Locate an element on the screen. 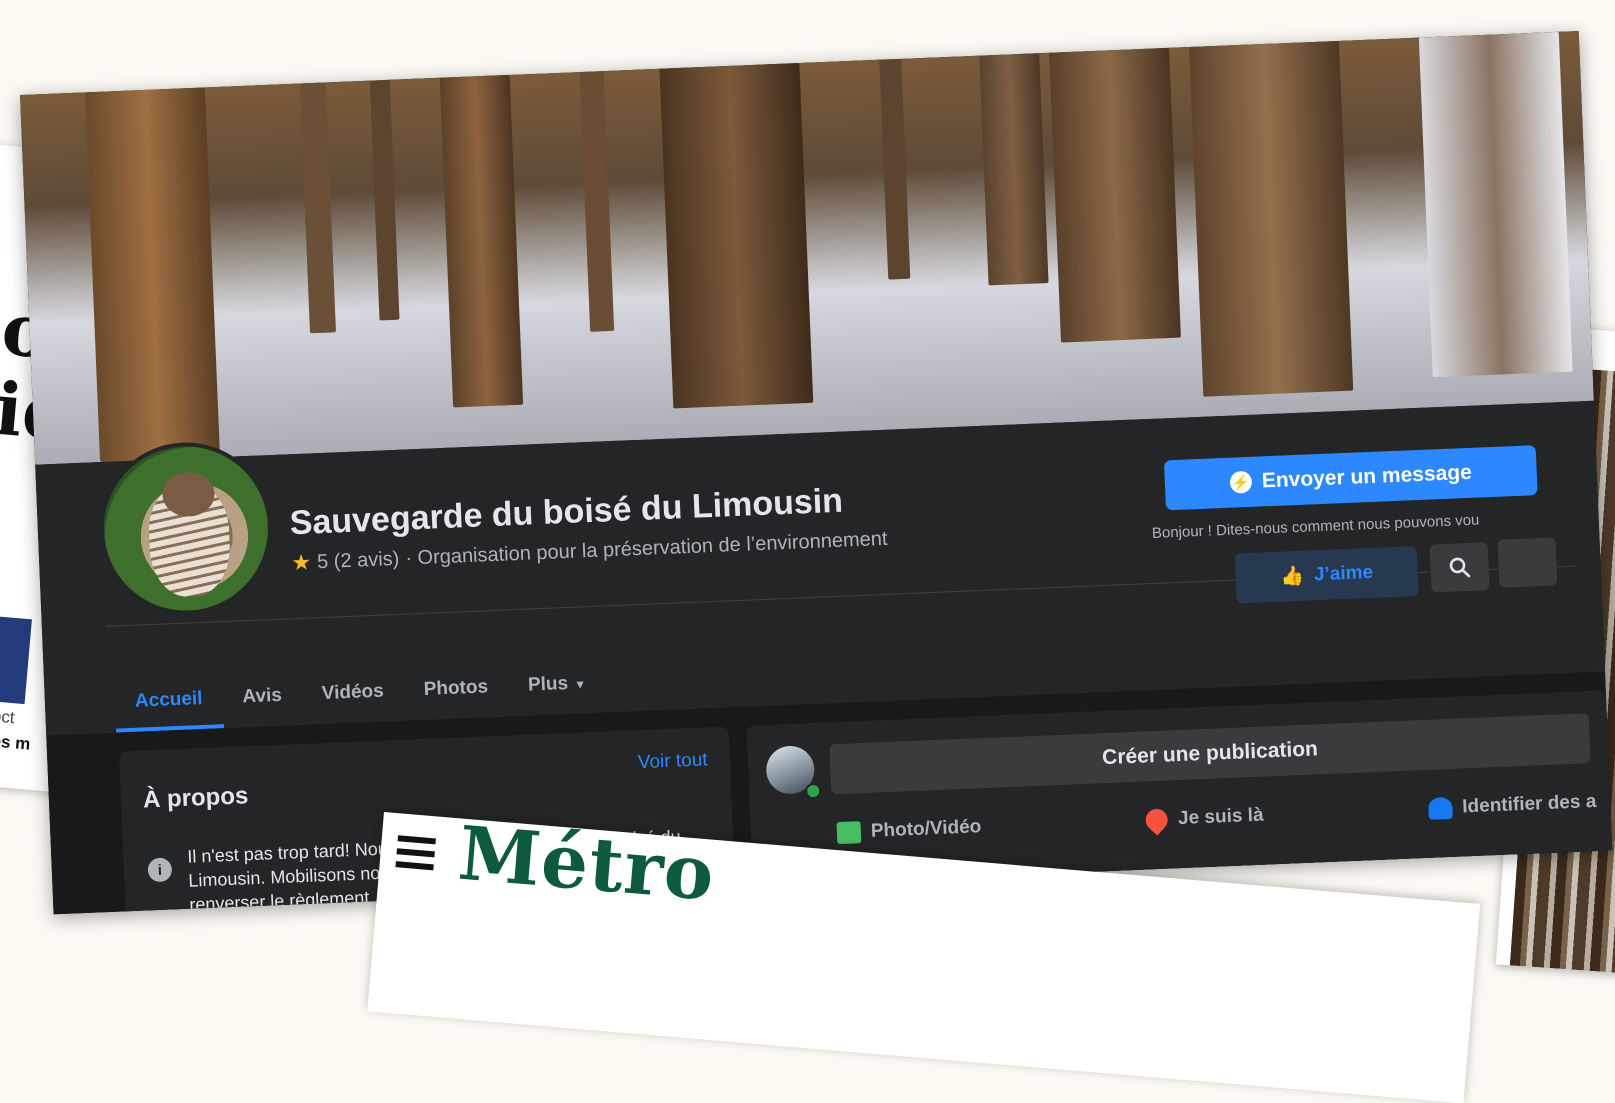 Image resolution: width=1615 pixels, height=1103 pixels. send-message-label: Envoyer un message is located at coordinates (1367, 476).